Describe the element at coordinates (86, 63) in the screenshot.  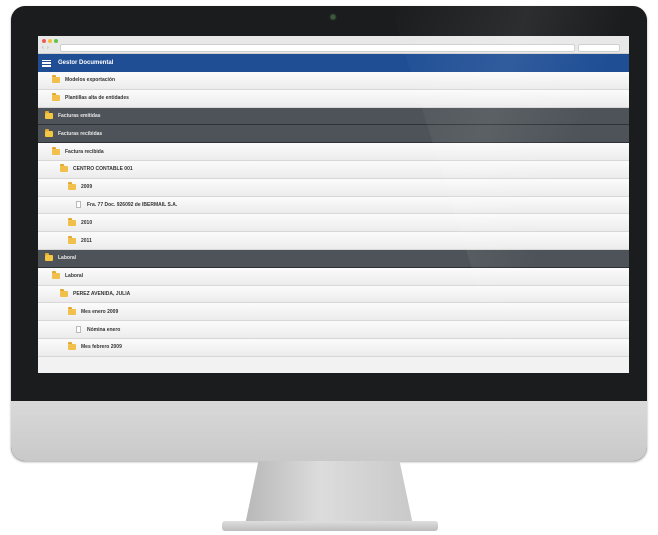
I see `app-title: Gestor Documental` at that location.